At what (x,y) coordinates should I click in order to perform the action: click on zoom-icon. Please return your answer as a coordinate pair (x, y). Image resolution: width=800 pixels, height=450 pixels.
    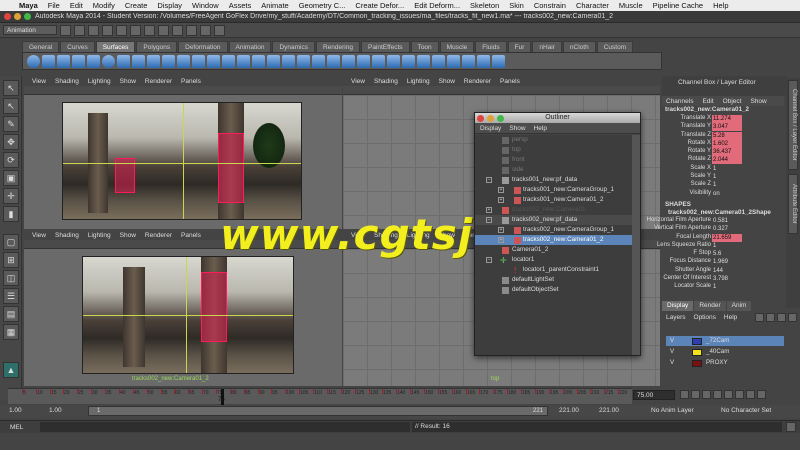
    Looking at the image, I should click on (500, 118).